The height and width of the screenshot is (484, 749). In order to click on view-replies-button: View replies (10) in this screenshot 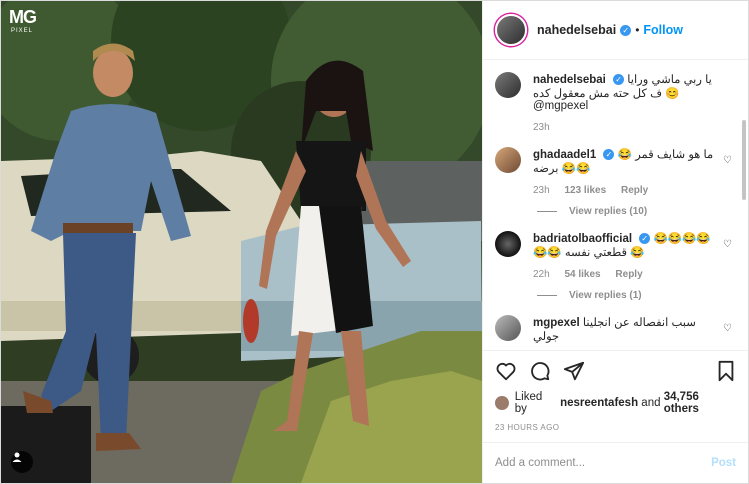, I will do `click(636, 211)`.